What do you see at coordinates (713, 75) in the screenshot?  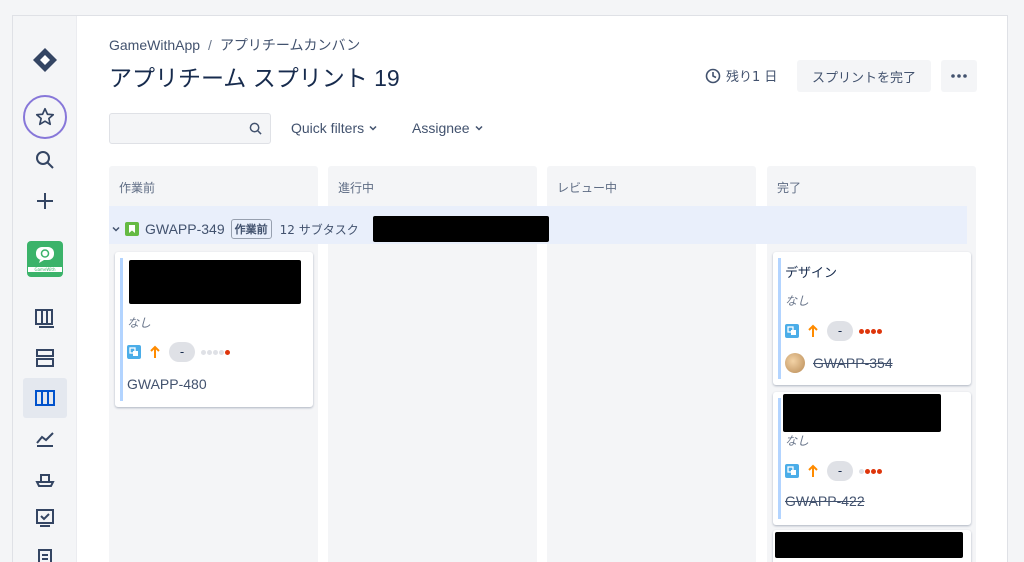 I see `clock-icon` at bounding box center [713, 75].